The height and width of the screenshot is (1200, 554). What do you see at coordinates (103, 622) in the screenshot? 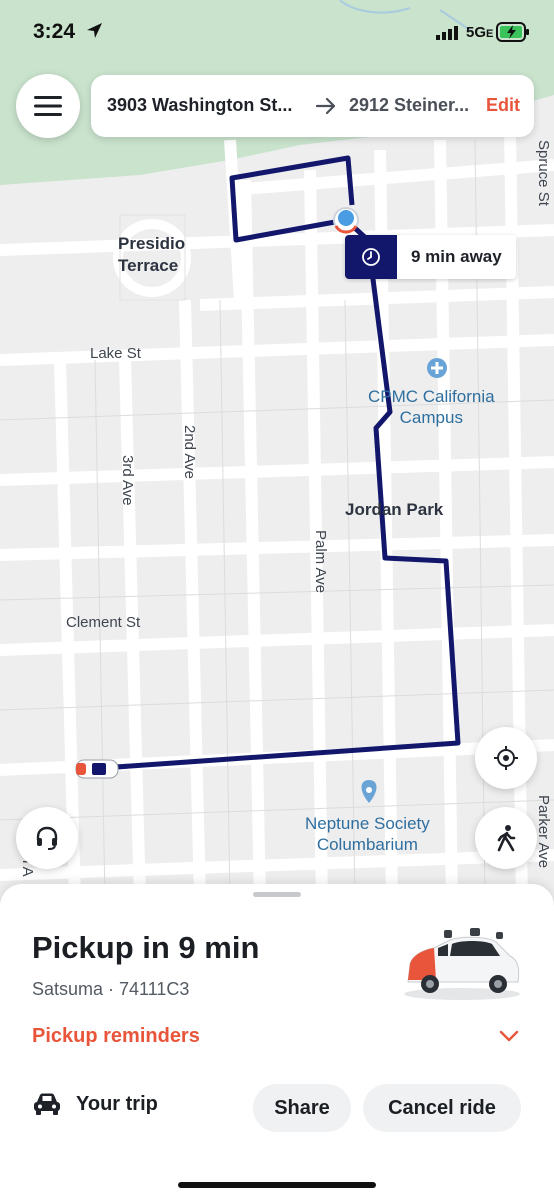
I see `map-label-clement-st: Clement St` at bounding box center [103, 622].